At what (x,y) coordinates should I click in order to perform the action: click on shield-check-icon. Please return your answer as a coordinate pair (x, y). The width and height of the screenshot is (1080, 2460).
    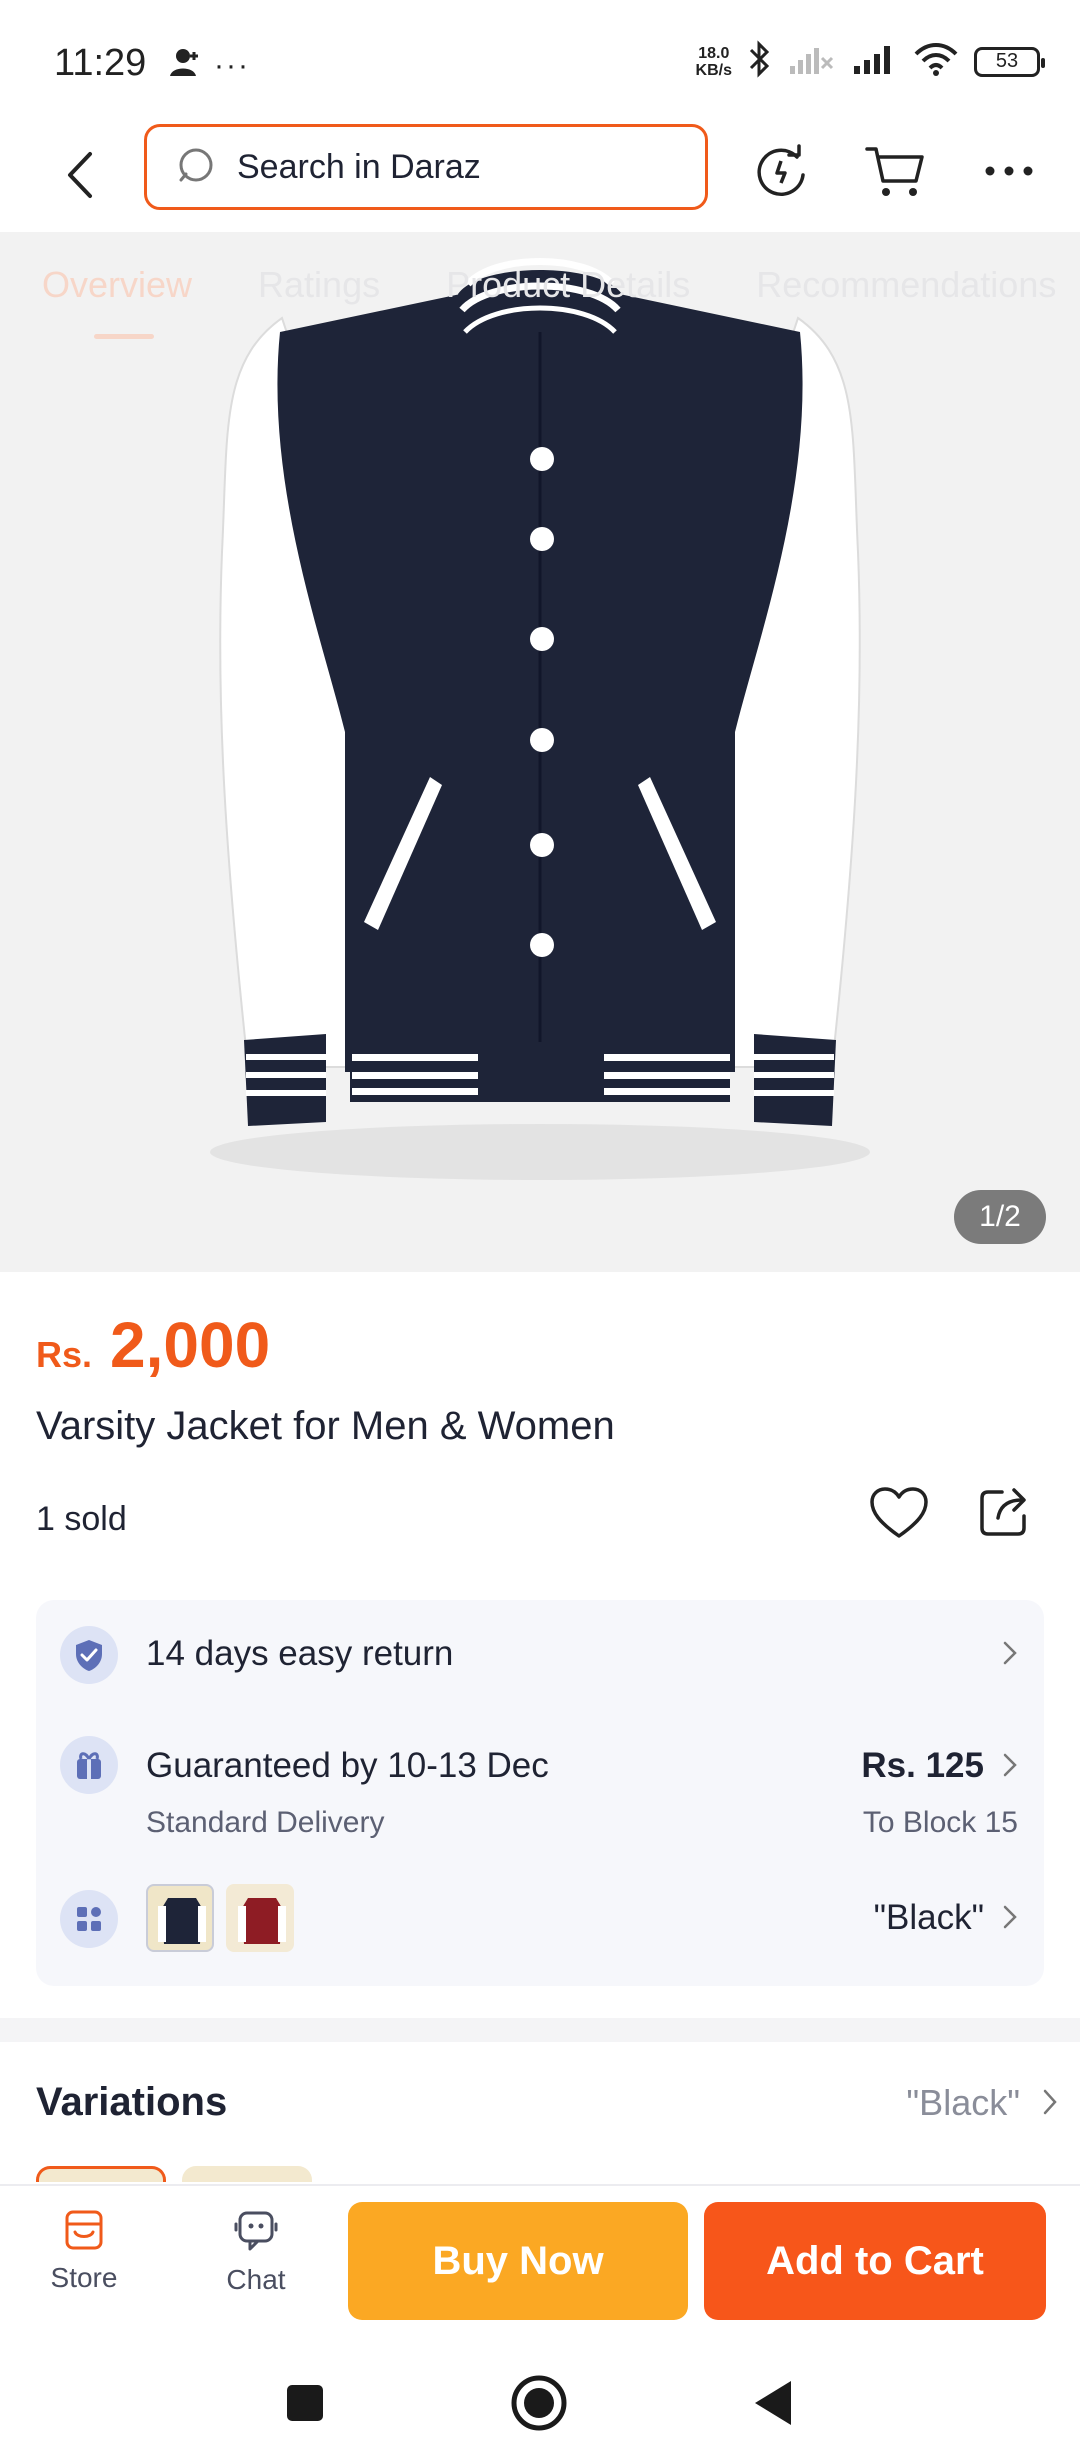
    Looking at the image, I should click on (89, 1655).